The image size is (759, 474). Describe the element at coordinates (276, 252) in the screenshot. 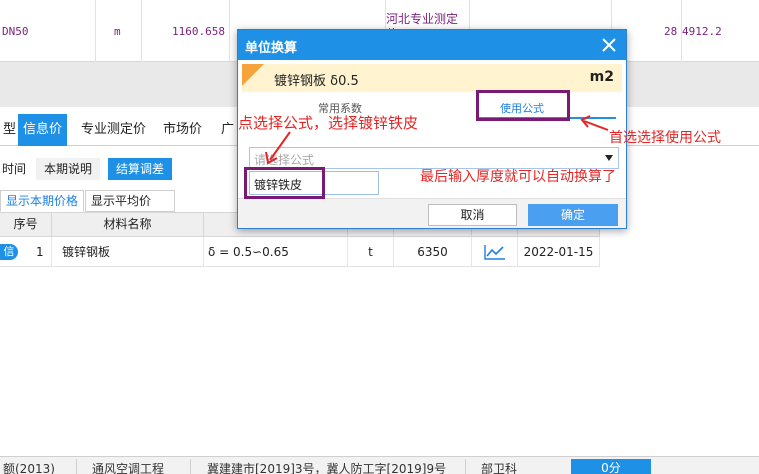

I see `row-spec: δ = 0.5∽0.65` at that location.